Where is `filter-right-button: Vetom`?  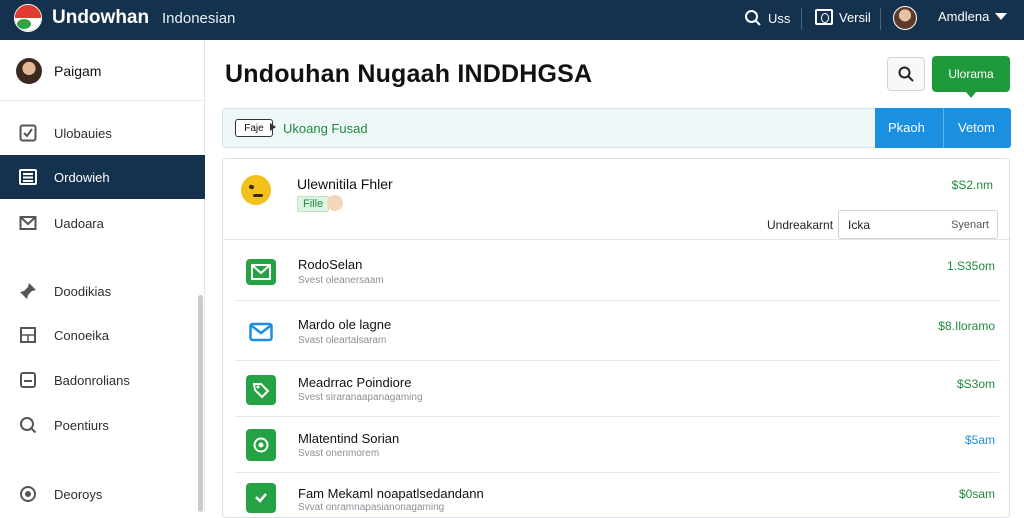 filter-right-button: Vetom is located at coordinates (976, 127).